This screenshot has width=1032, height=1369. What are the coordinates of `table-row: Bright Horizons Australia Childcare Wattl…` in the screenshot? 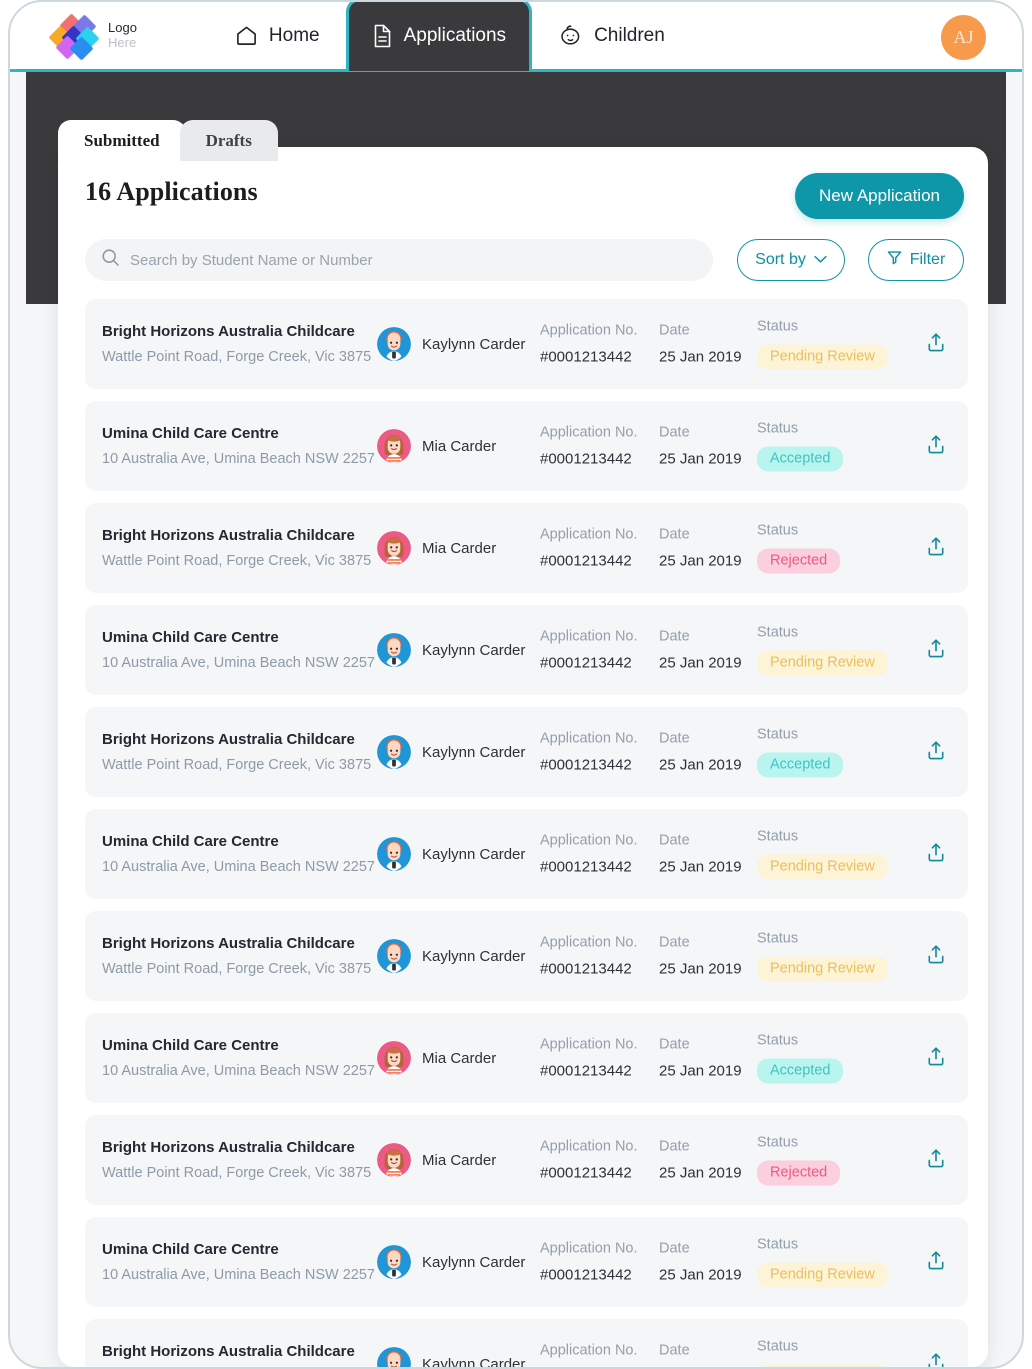 It's located at (526, 956).